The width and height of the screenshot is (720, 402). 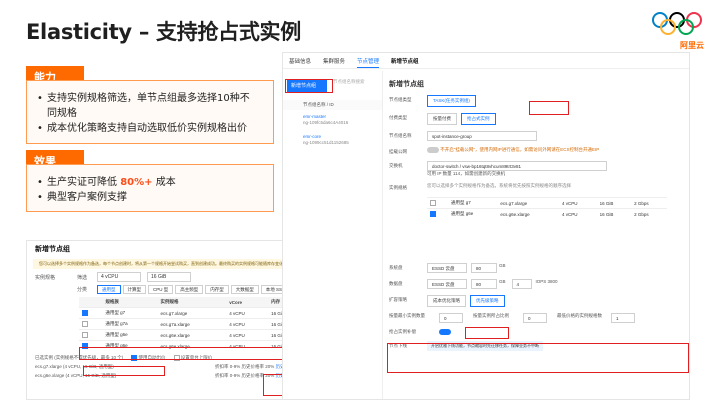 I want to click on list-header: 节点组名称 / ID, so click(x=332, y=105).